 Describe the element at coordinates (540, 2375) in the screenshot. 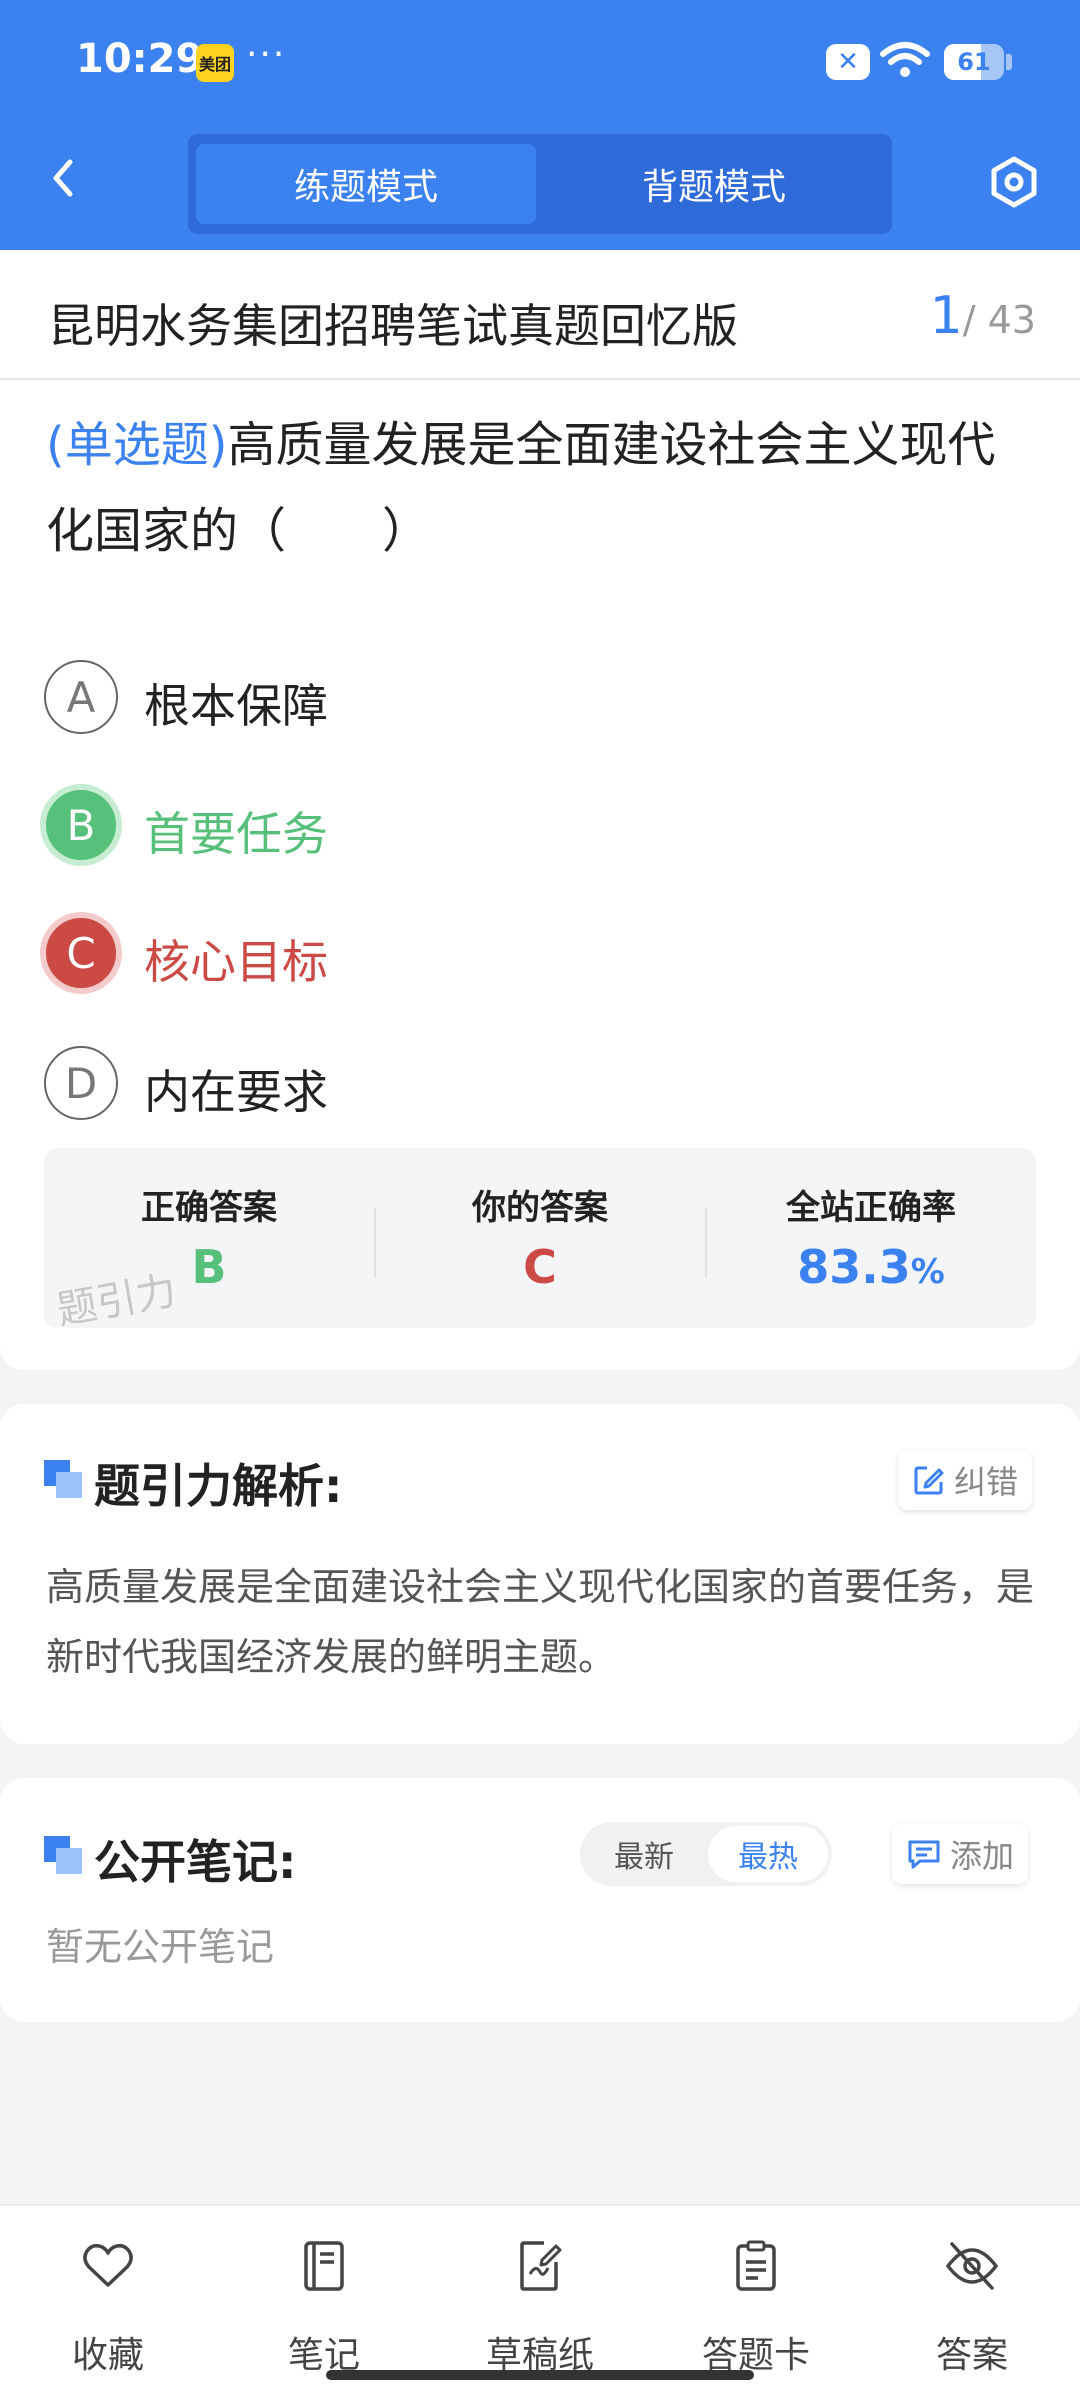

I see `home-indicator` at that location.